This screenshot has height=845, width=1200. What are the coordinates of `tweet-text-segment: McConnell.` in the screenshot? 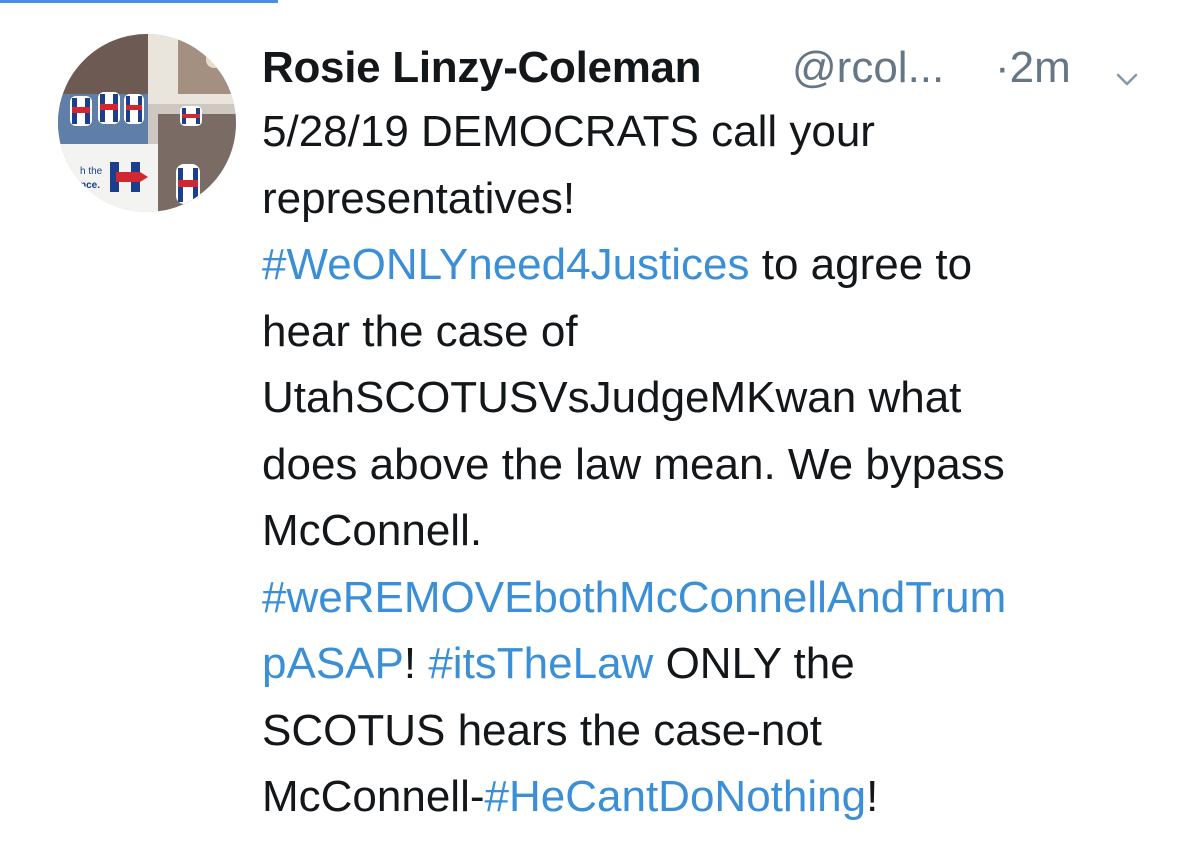 It's located at (372, 530).